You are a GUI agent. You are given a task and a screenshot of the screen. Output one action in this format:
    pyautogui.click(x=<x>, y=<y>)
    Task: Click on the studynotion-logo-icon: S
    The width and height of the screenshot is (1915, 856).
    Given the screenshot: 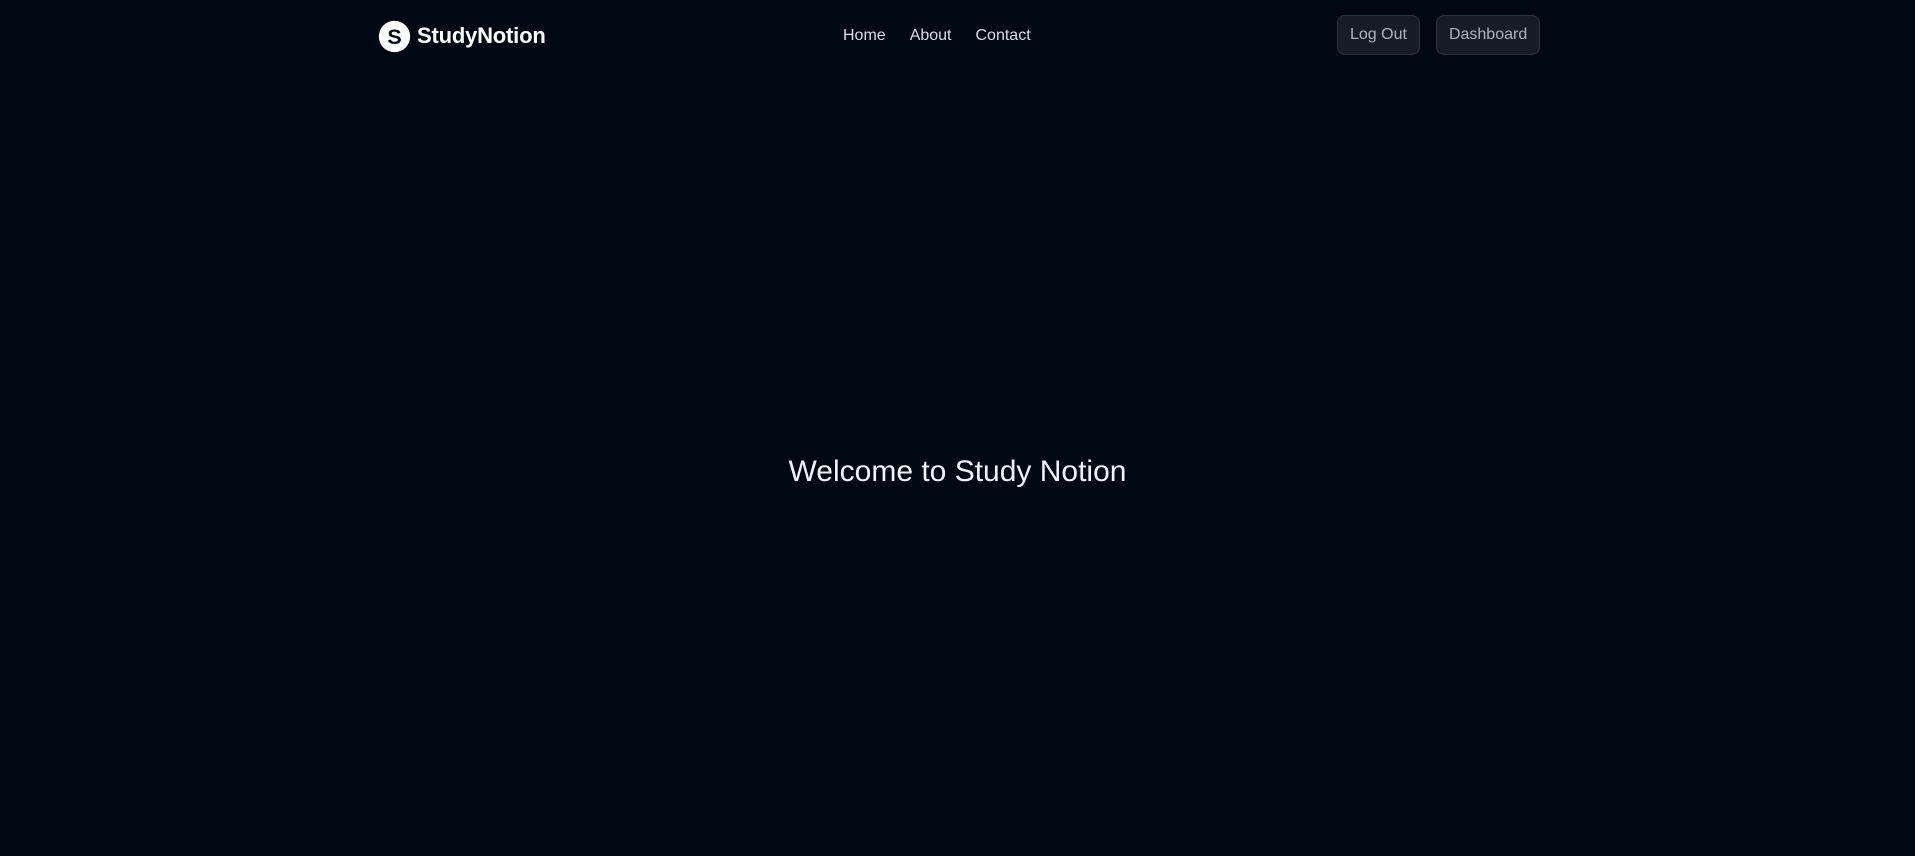 What is the action you would take?
    pyautogui.click(x=394, y=36)
    